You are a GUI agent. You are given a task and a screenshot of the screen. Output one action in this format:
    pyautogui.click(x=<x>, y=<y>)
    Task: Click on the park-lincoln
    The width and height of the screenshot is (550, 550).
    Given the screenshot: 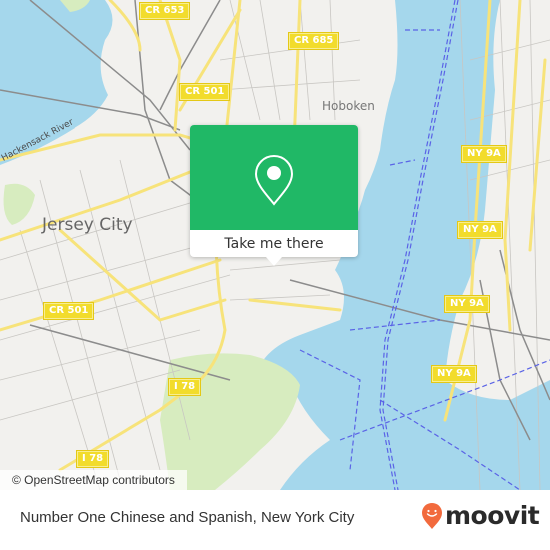 What is the action you would take?
    pyautogui.click(x=19, y=204)
    